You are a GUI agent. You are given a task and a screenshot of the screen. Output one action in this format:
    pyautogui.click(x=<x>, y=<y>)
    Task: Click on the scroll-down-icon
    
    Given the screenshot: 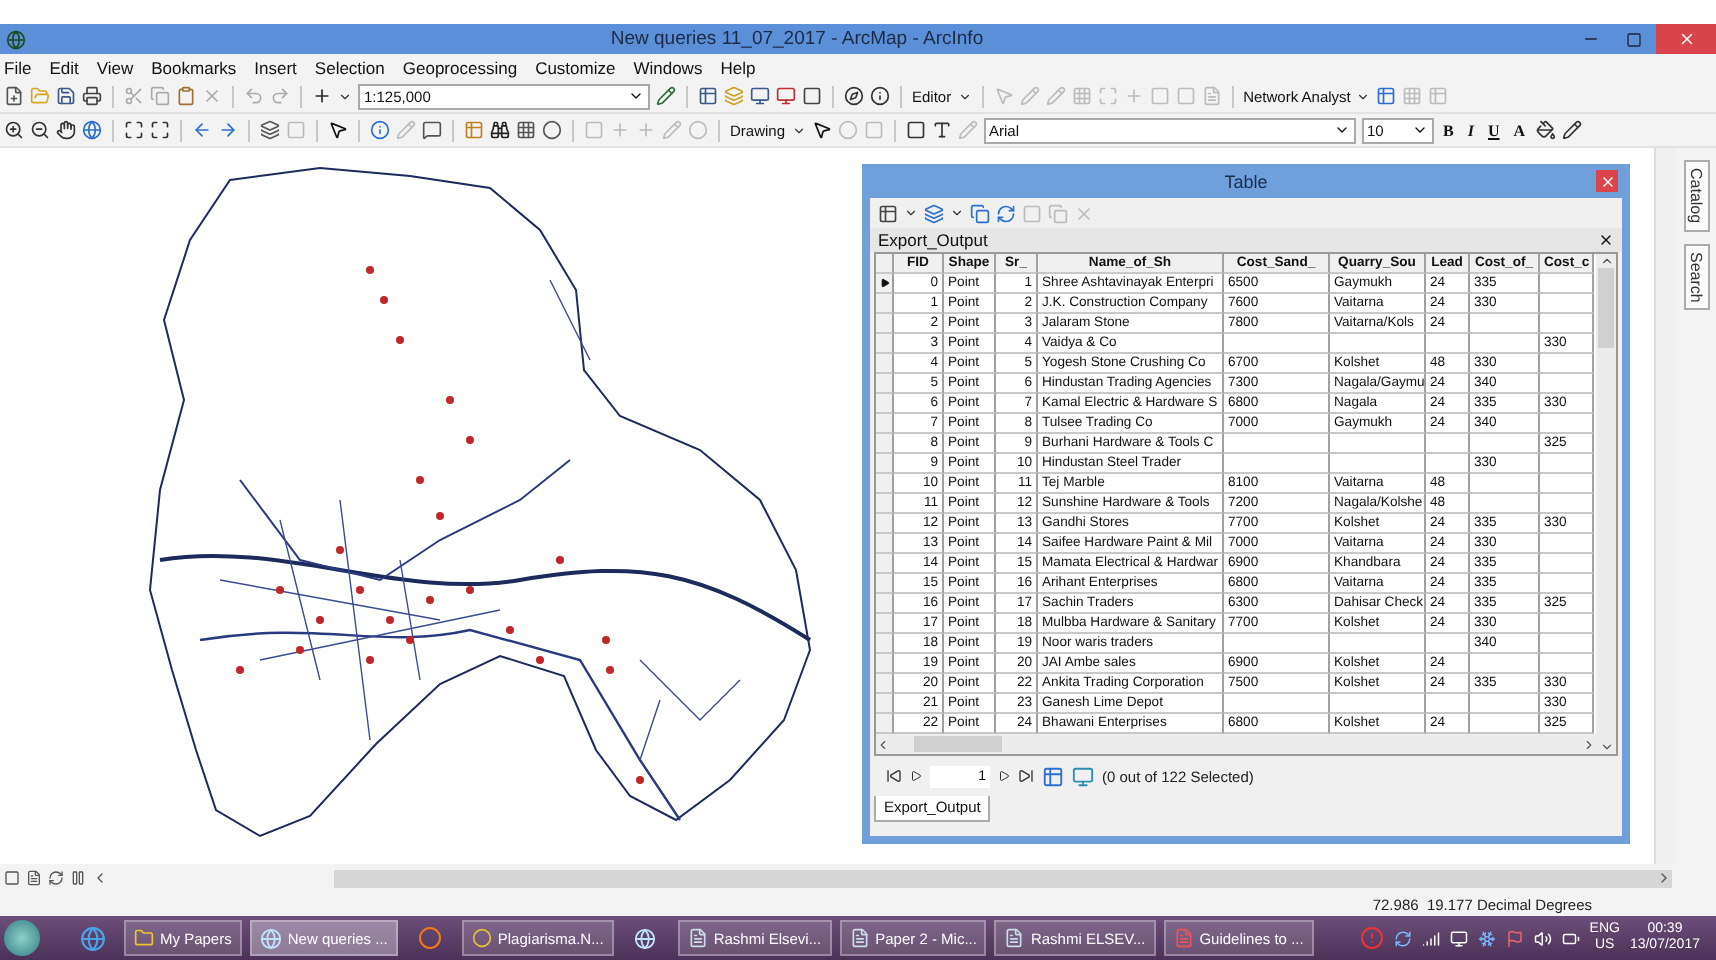 What is the action you would take?
    pyautogui.click(x=1606, y=747)
    